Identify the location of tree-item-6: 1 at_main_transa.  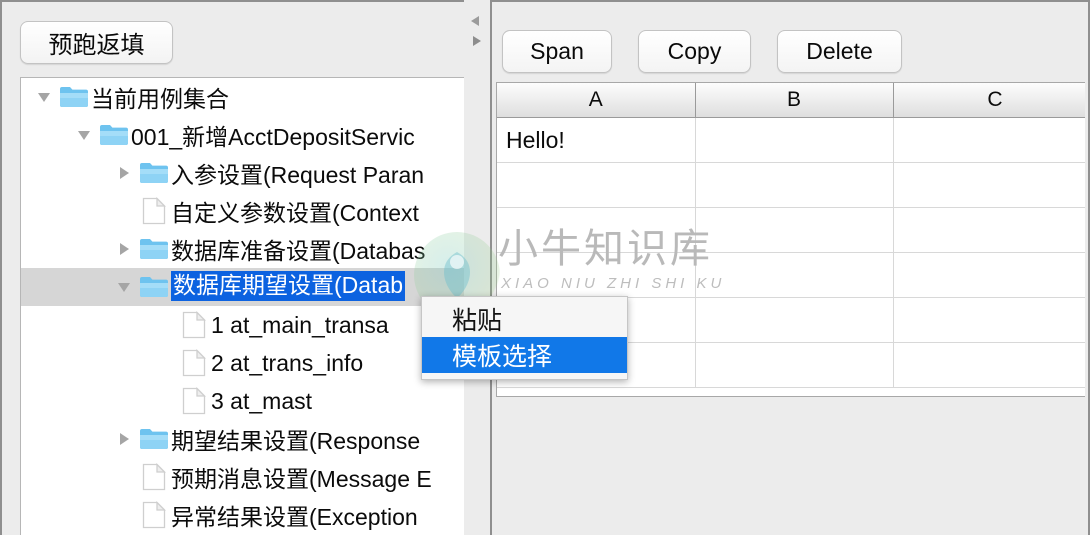
(247, 325).